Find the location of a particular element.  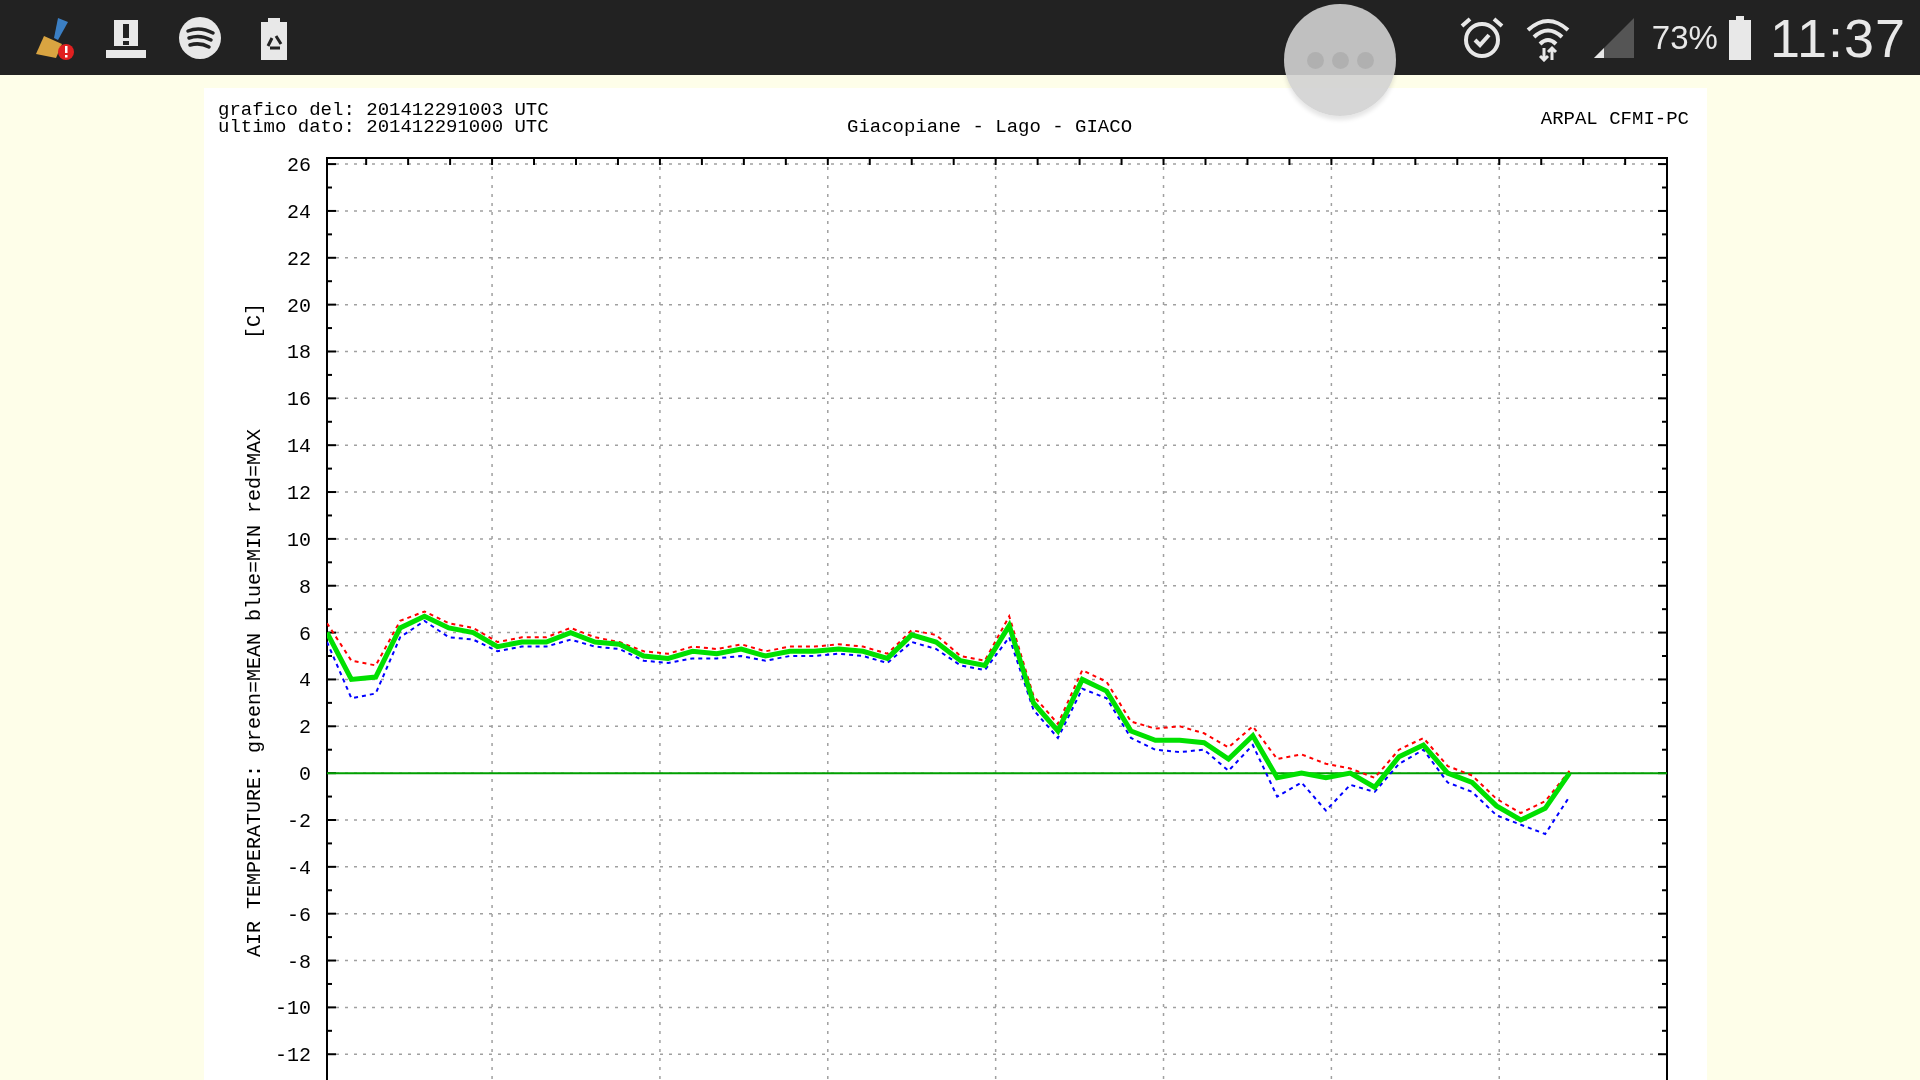

y-tick-label: 20 is located at coordinates (299, 306).